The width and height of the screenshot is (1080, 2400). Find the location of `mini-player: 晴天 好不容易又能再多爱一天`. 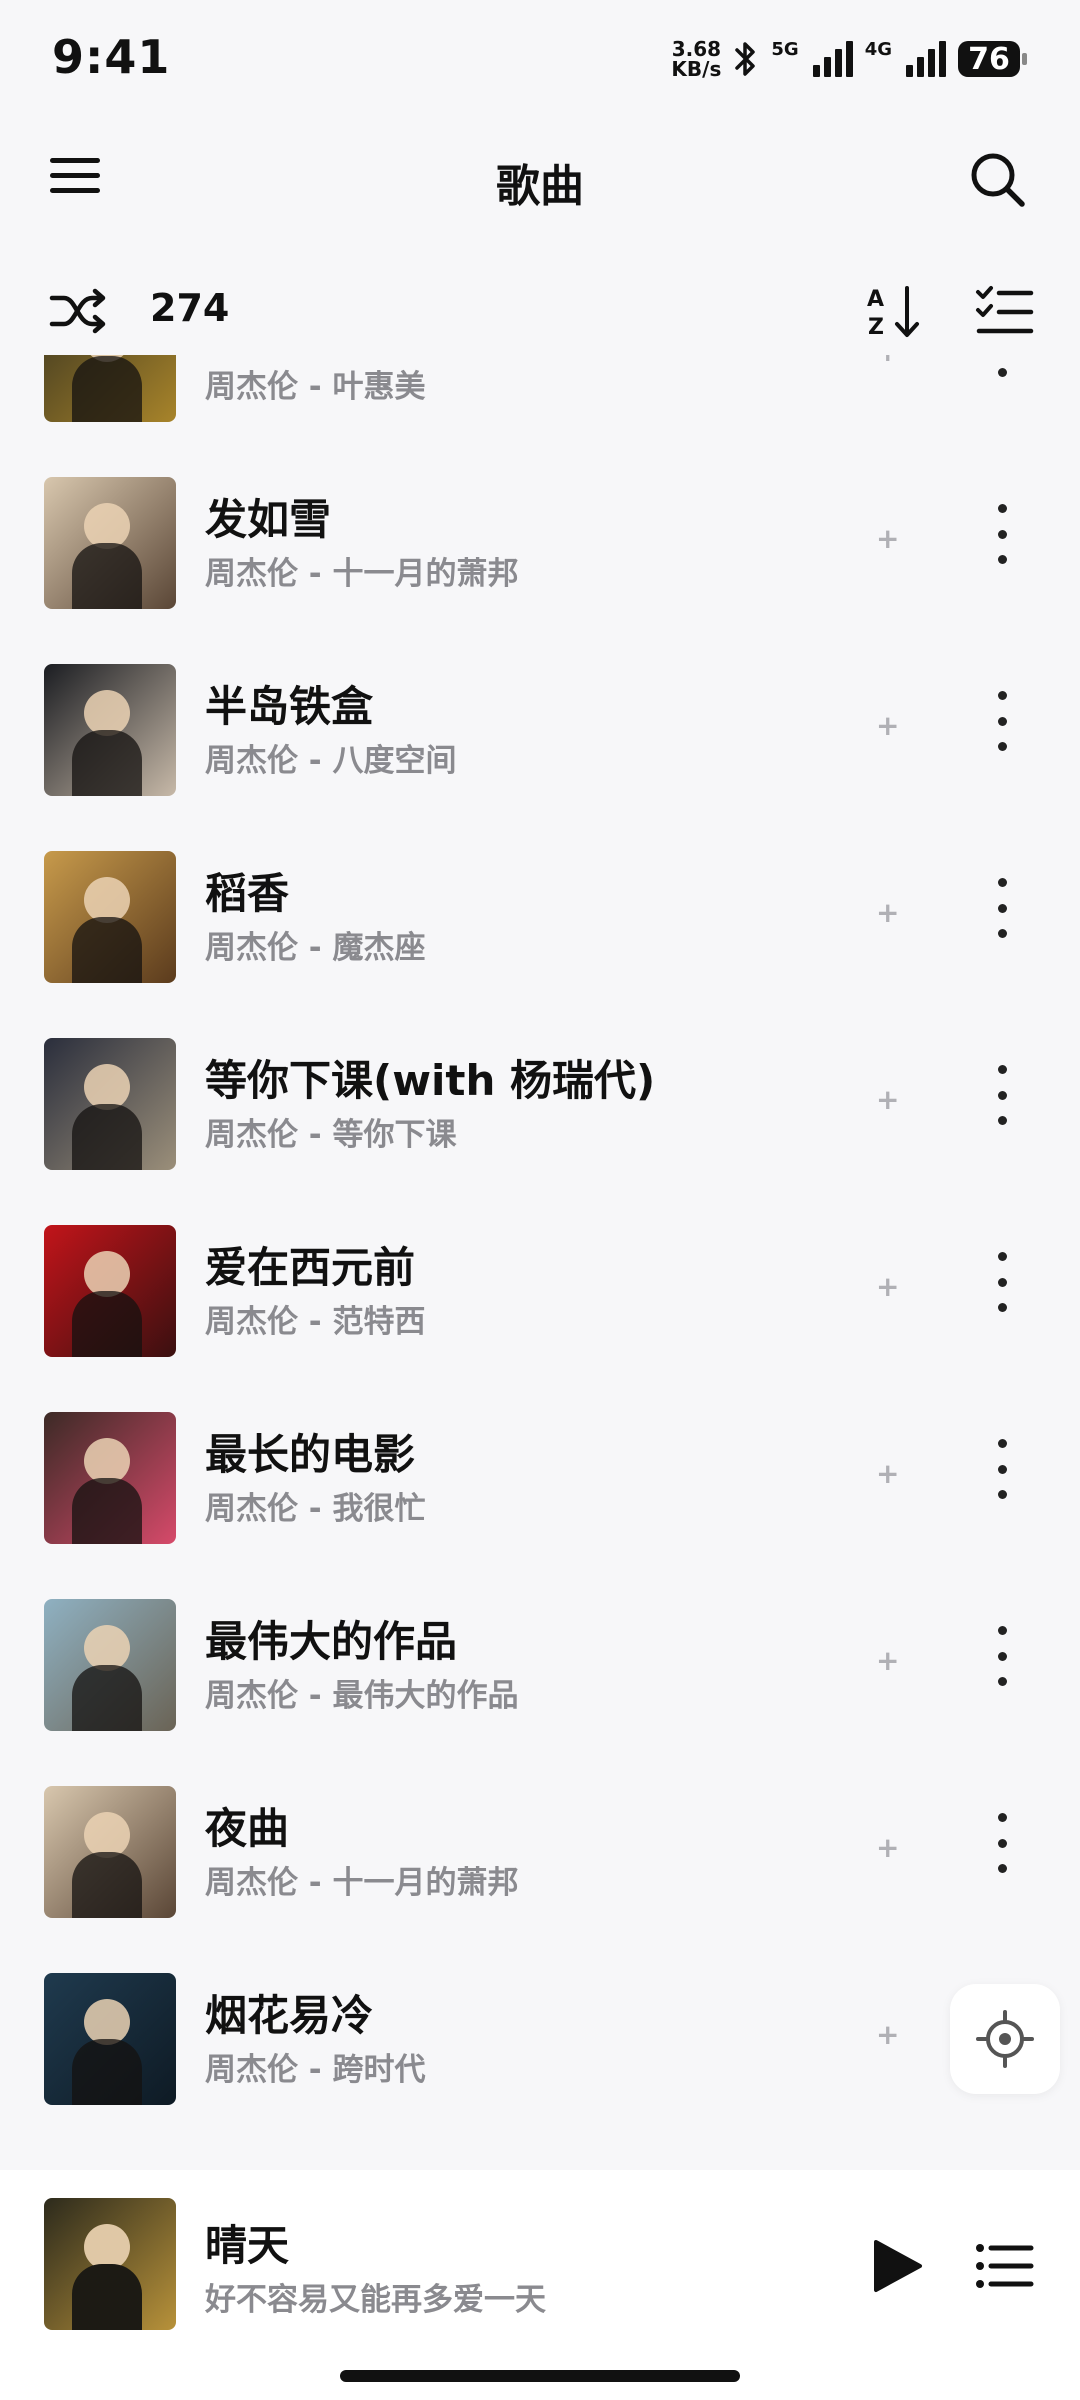

mini-player: 晴天 好不容易又能再多爱一天 is located at coordinates (540, 2285).